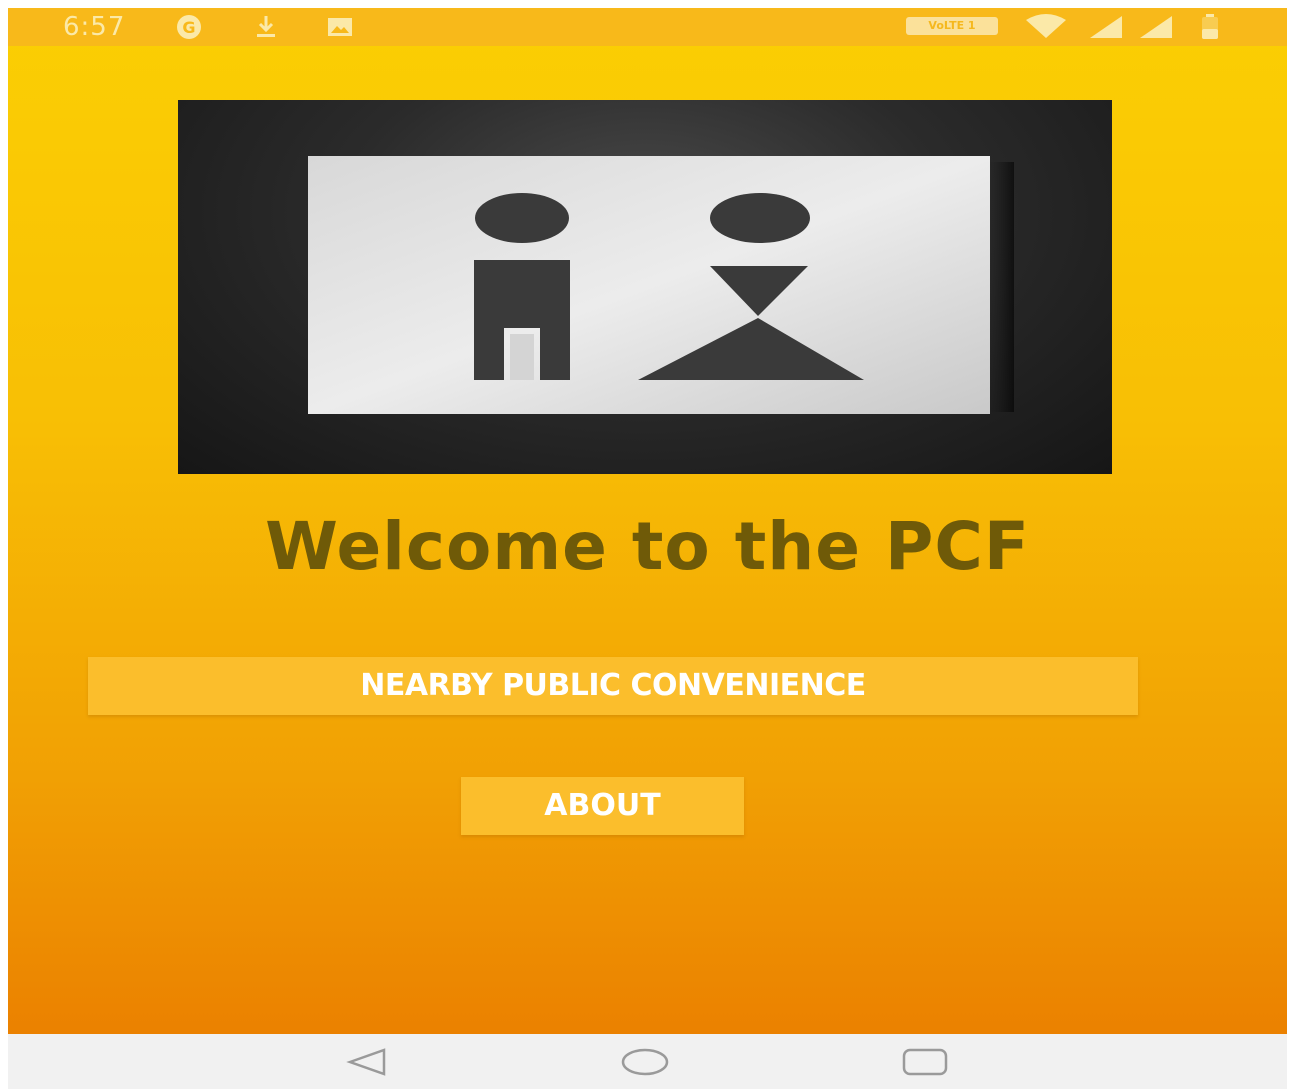 This screenshot has width=1293, height=1089. I want to click on back-icon, so click(369, 1062).